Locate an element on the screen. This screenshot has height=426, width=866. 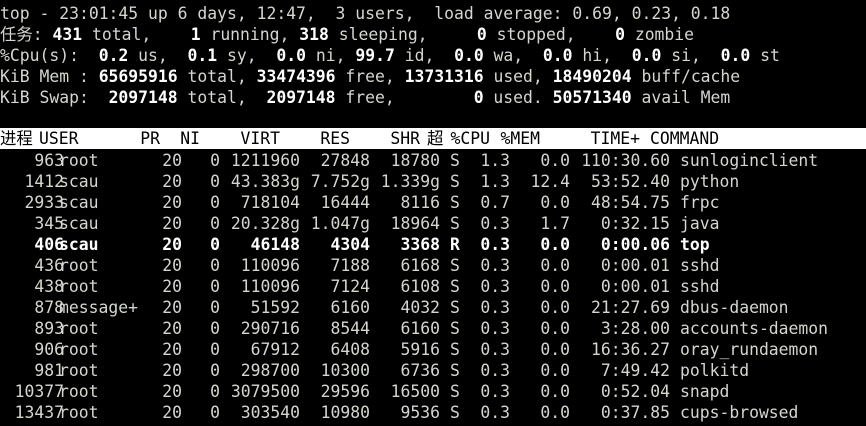
swap-used-label: used. is located at coordinates (518, 97).